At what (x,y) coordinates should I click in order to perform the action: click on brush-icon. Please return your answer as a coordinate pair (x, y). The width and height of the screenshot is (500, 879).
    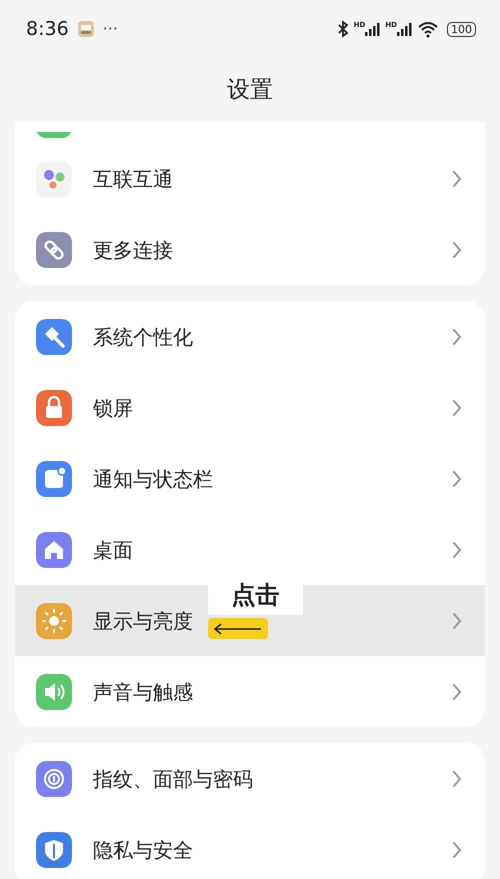
    Looking at the image, I should click on (54, 336).